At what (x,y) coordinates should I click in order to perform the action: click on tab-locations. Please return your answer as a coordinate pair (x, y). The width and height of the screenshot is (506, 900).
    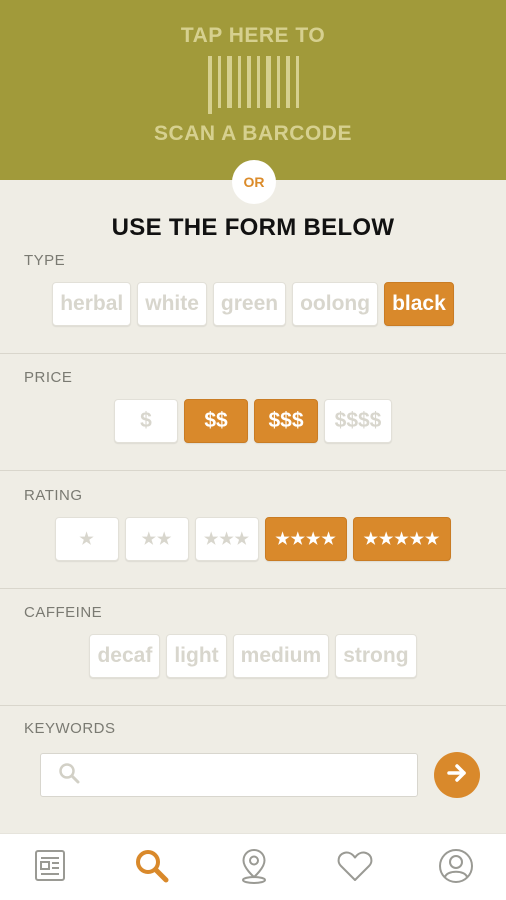
    Looking at the image, I should click on (254, 868).